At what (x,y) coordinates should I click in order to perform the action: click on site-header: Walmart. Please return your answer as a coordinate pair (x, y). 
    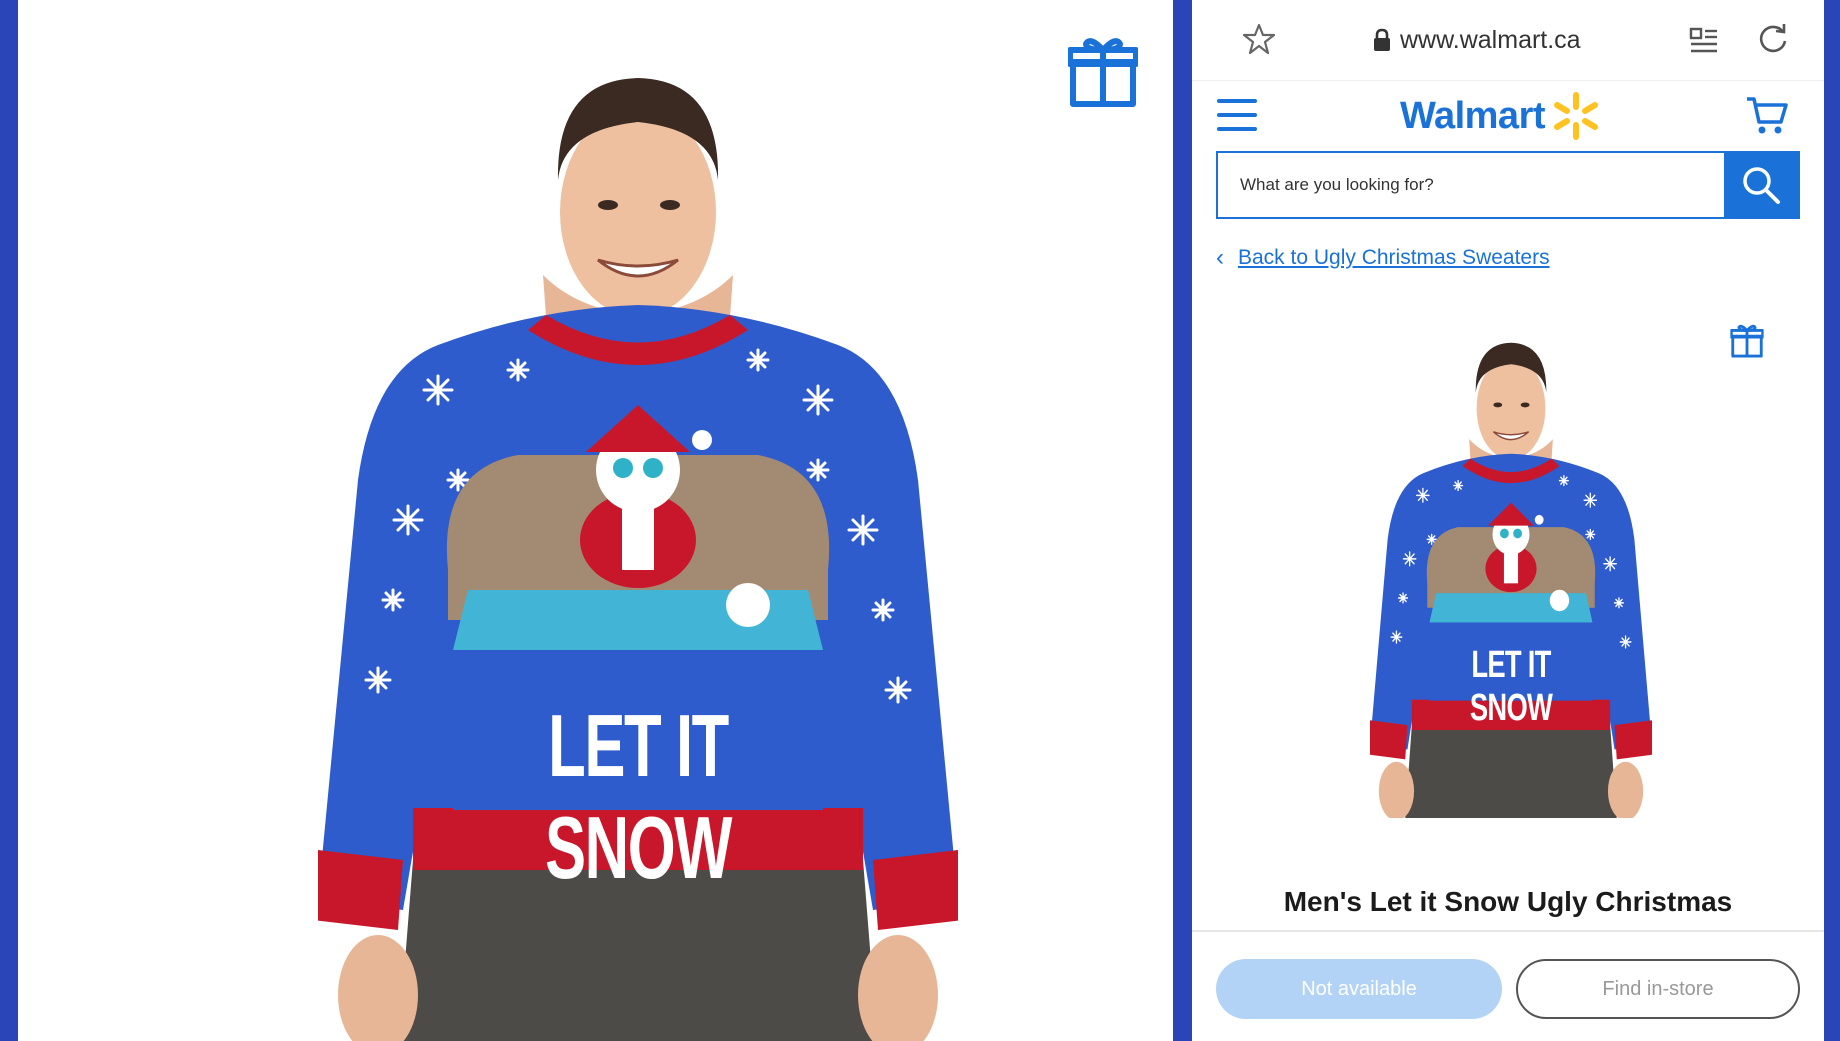
    Looking at the image, I should click on (1508, 116).